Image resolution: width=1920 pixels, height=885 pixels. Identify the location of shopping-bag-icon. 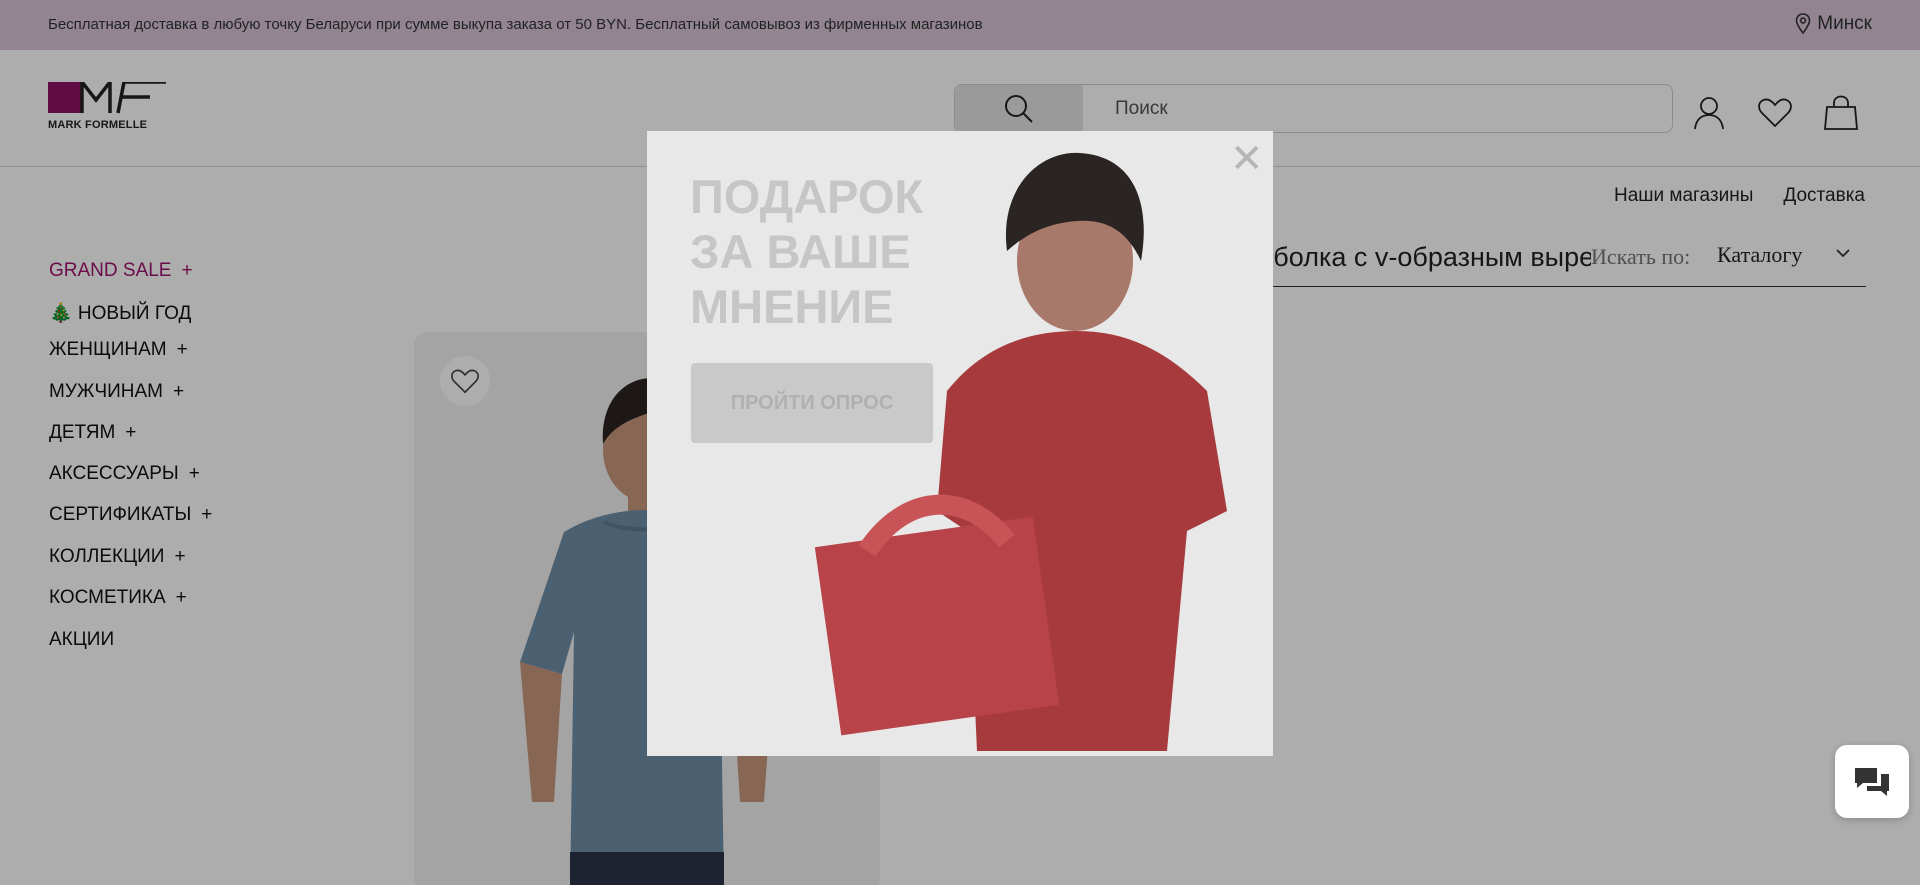
(1841, 112).